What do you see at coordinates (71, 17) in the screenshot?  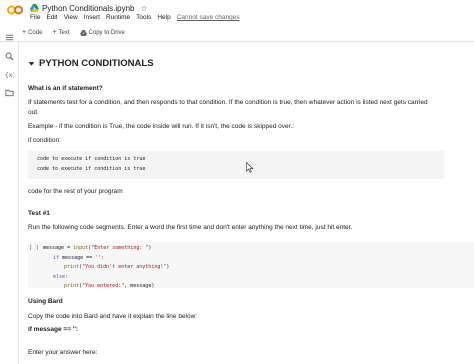 I see `menu-view: View` at bounding box center [71, 17].